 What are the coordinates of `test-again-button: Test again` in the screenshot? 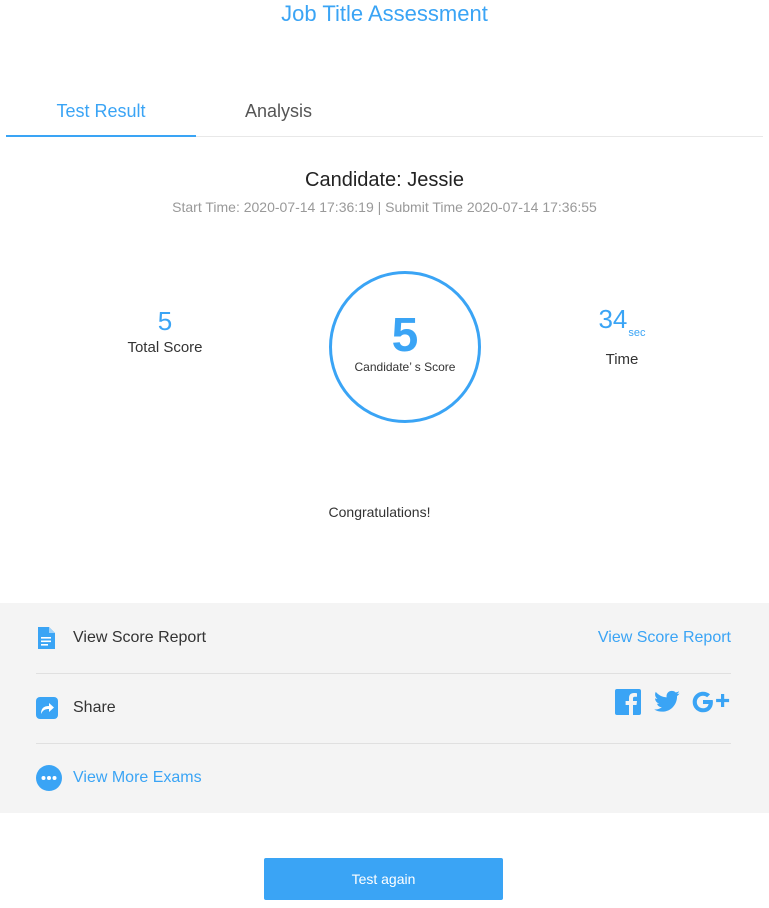 It's located at (383, 879).